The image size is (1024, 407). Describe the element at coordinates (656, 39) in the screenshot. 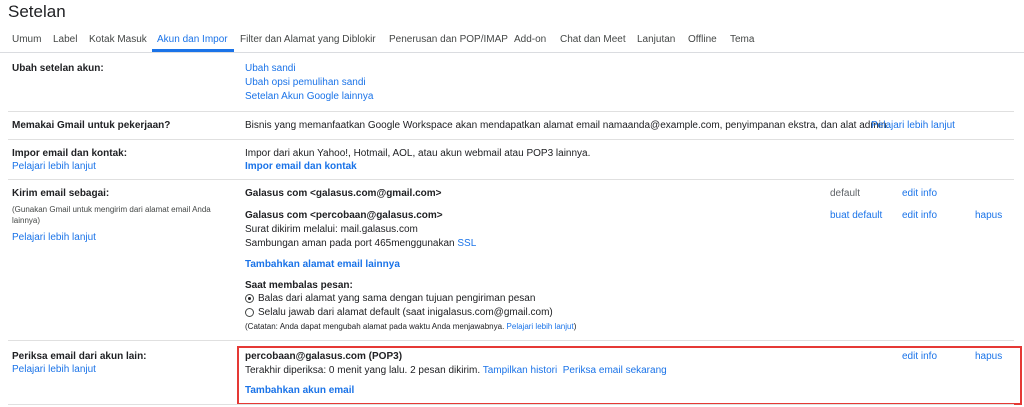

I see `tab-lanjutan: Lanjutan` at that location.